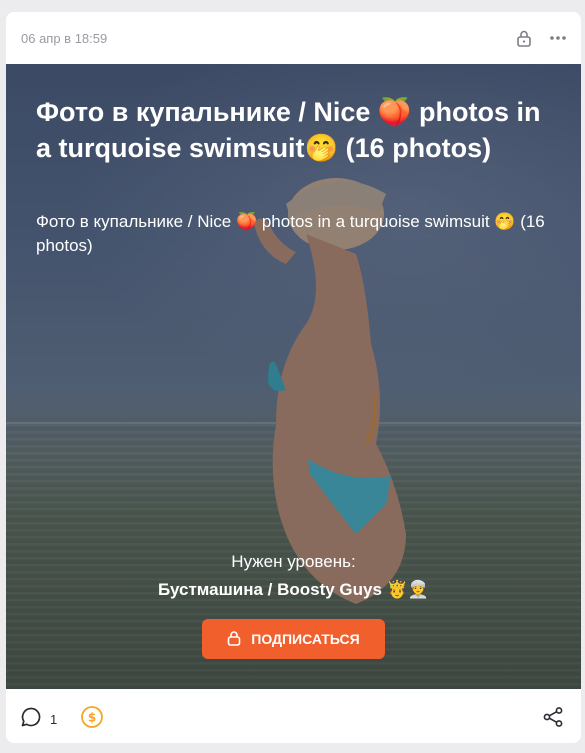 This screenshot has height=753, width=585. Describe the element at coordinates (293, 716) in the screenshot. I see `post-footer: 1 $` at that location.